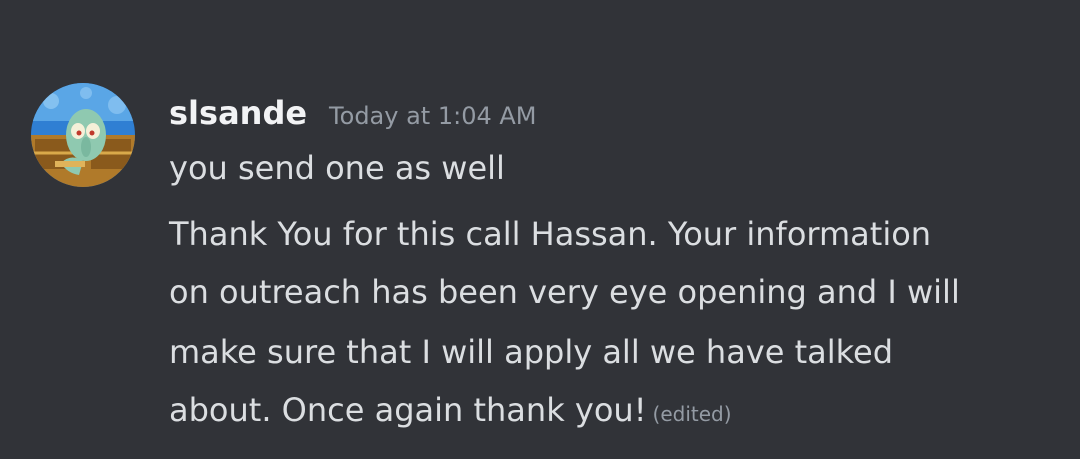 The image size is (1080, 459). I want to click on squidward-avatar-icon, so click(83, 135).